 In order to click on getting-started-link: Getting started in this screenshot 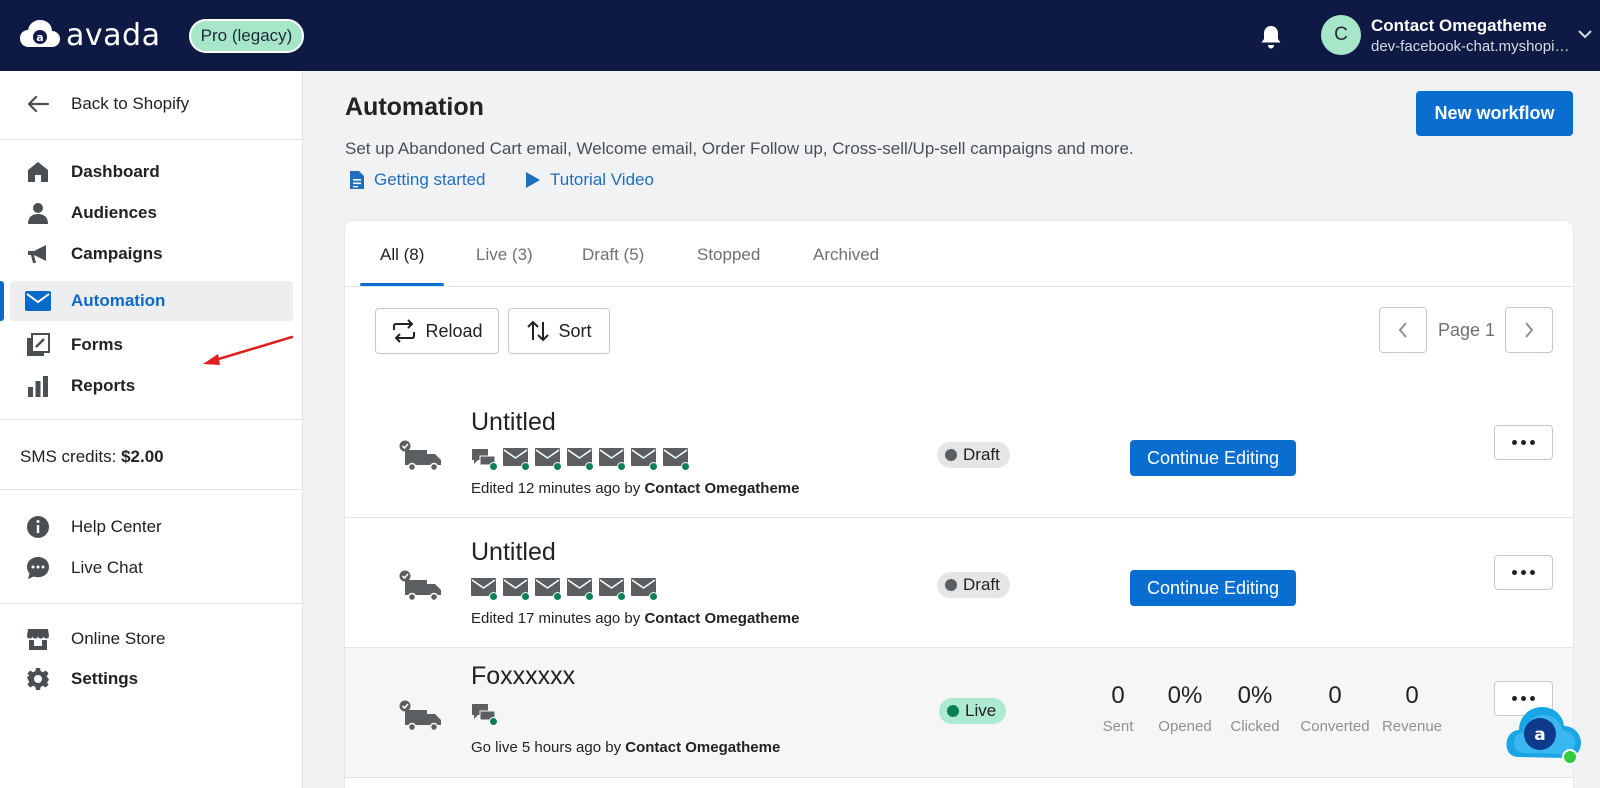, I will do `click(417, 180)`.